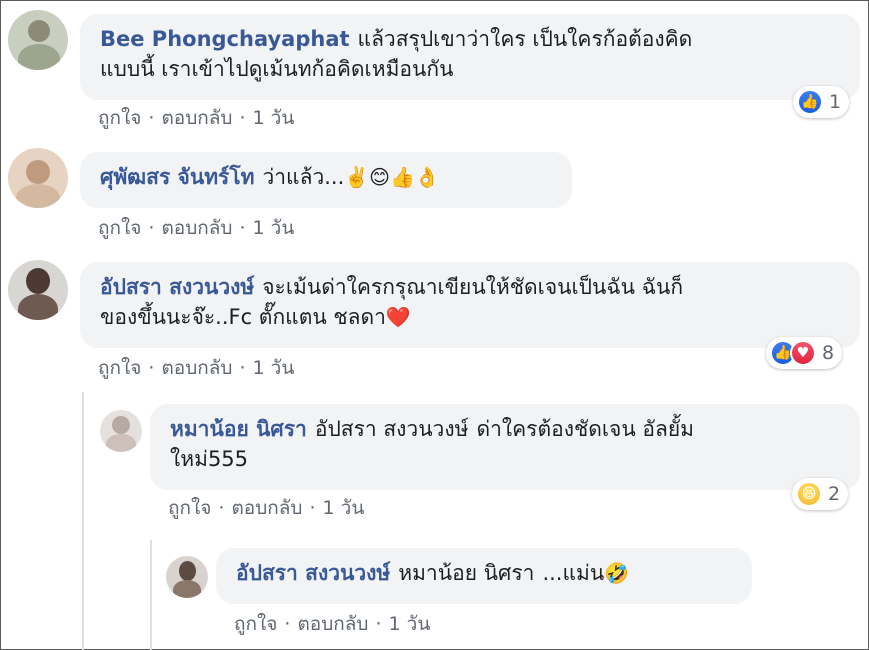 The height and width of the screenshot is (650, 869). What do you see at coordinates (277, 69) in the screenshot?
I see `comment-text: แบบนี้ เราเข้าไปดูเม้นทก้อคิดเหมือนกัน` at bounding box center [277, 69].